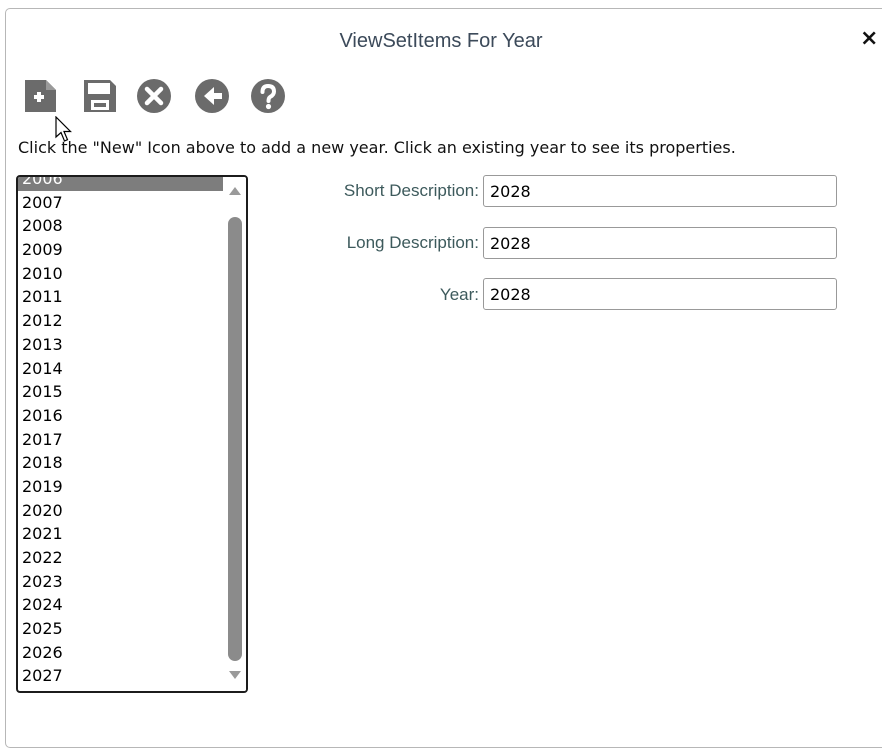 The image size is (882, 748). I want to click on list-item: 2007, so click(120, 203).